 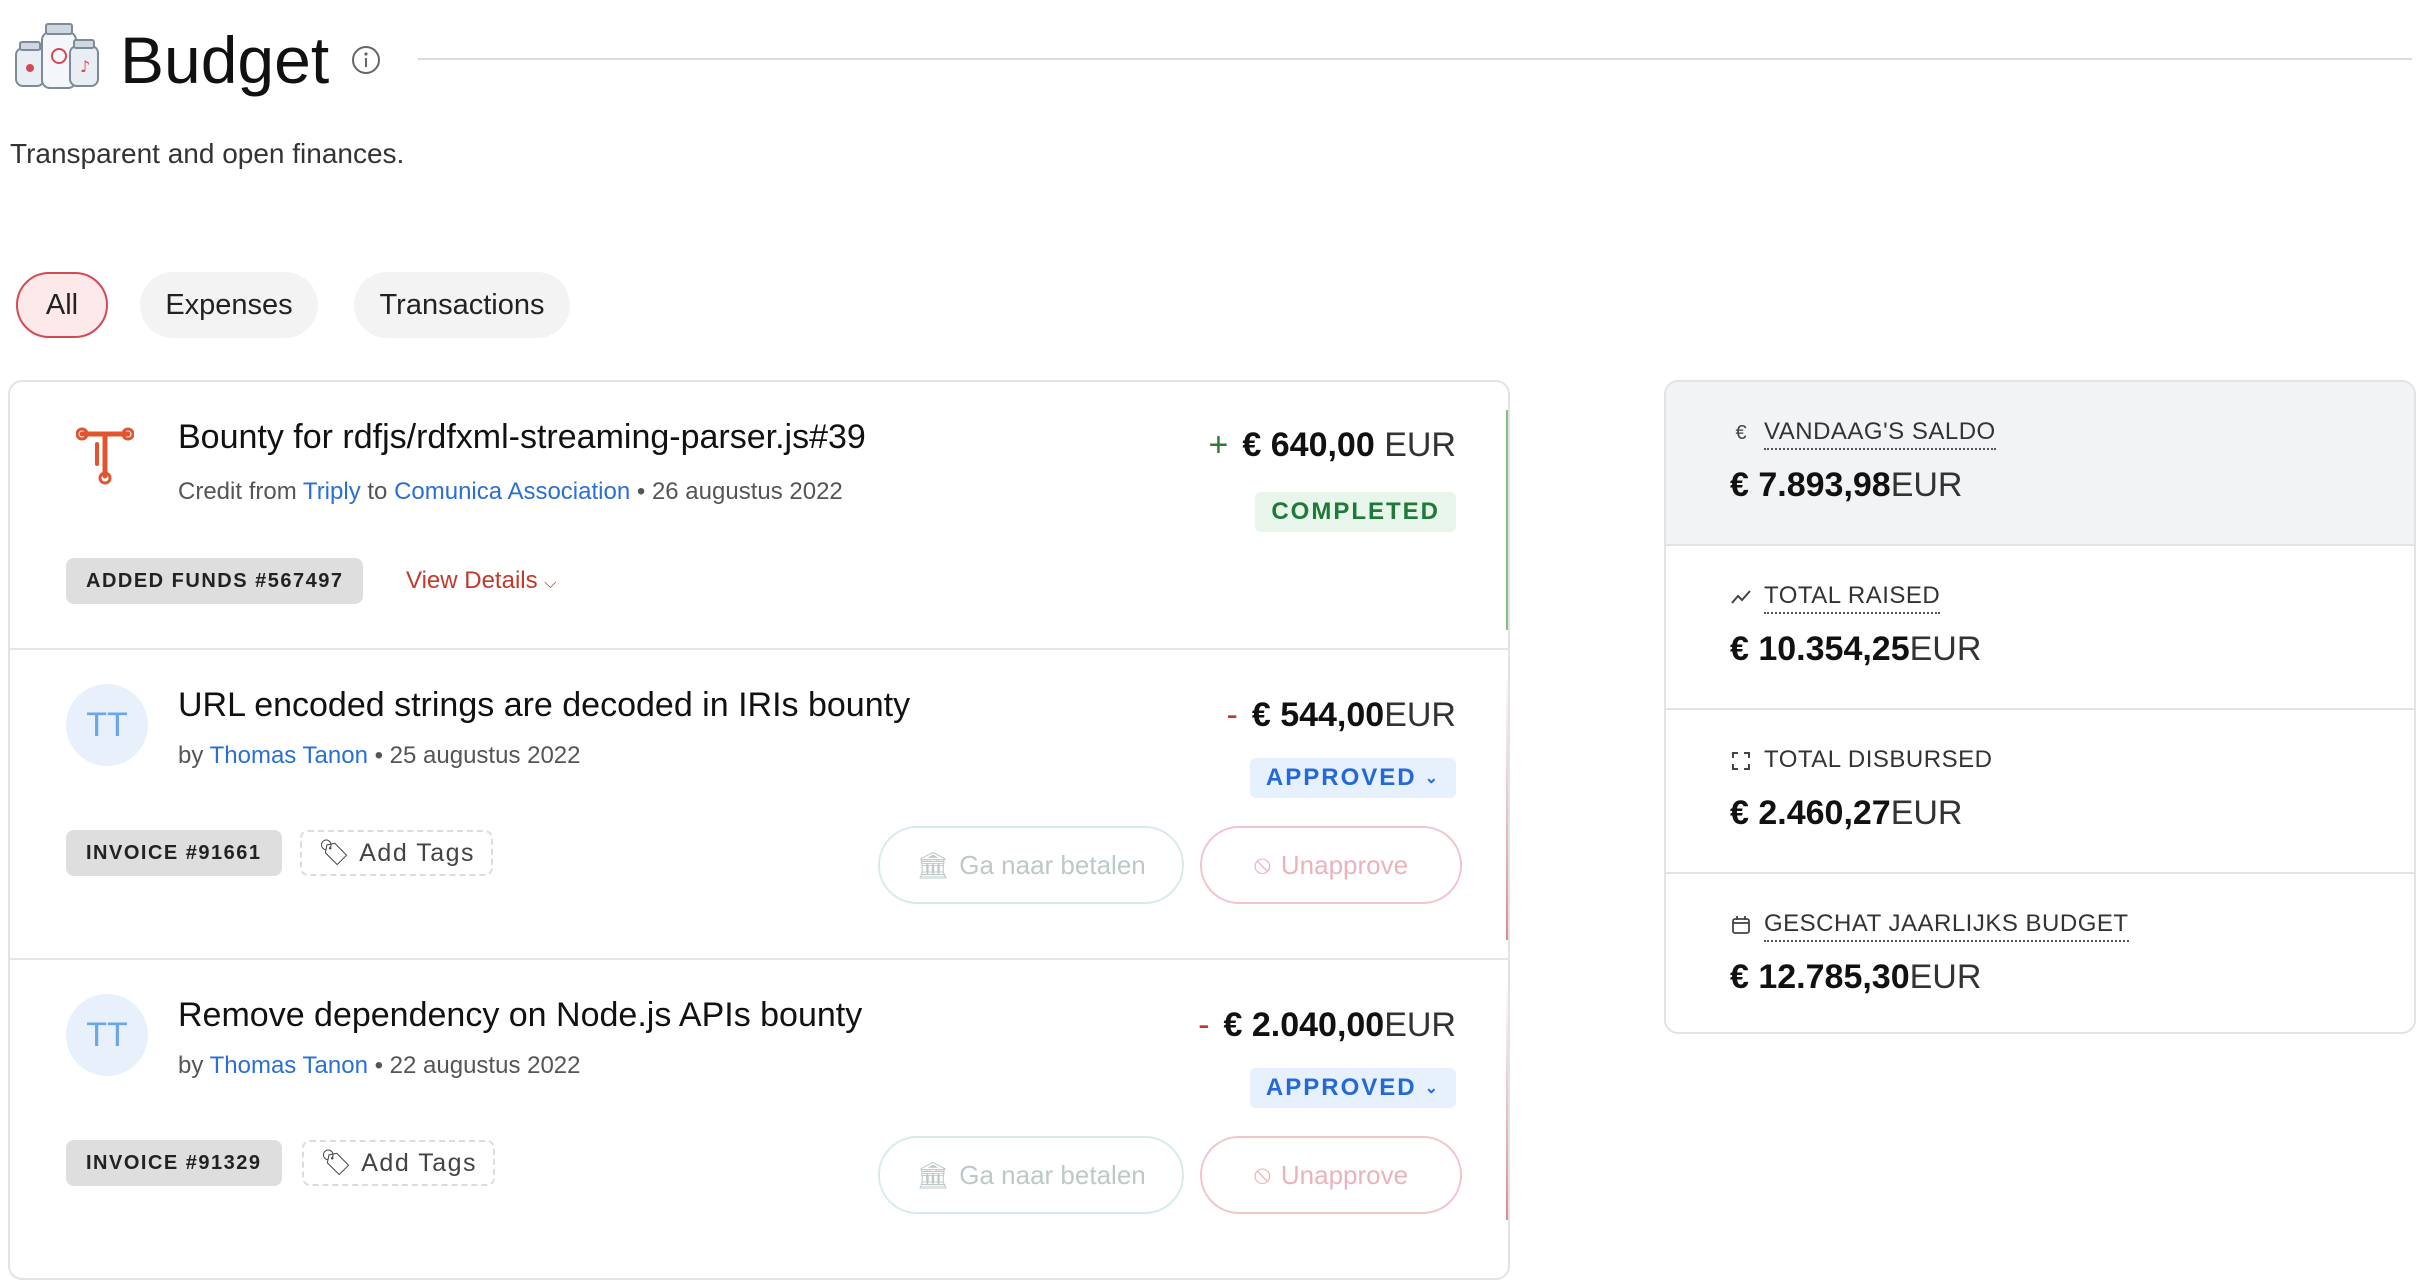 I want to click on view-details-link: View Details ⌵, so click(x=481, y=581).